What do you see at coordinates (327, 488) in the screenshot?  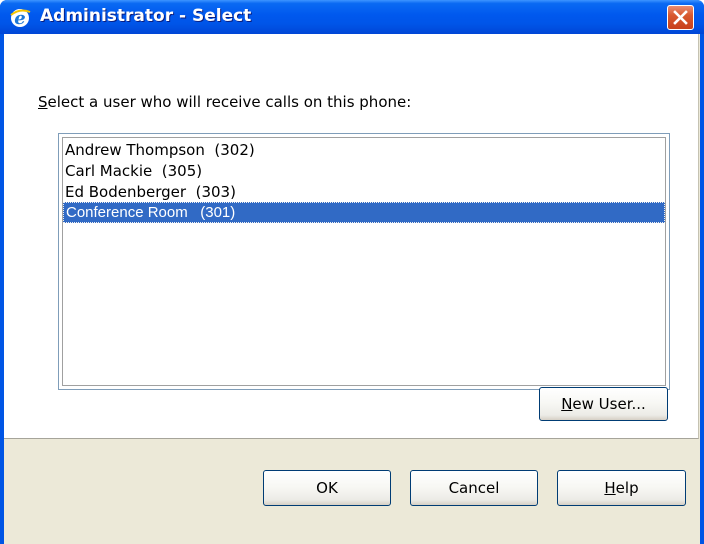 I see `ok-button: OK` at bounding box center [327, 488].